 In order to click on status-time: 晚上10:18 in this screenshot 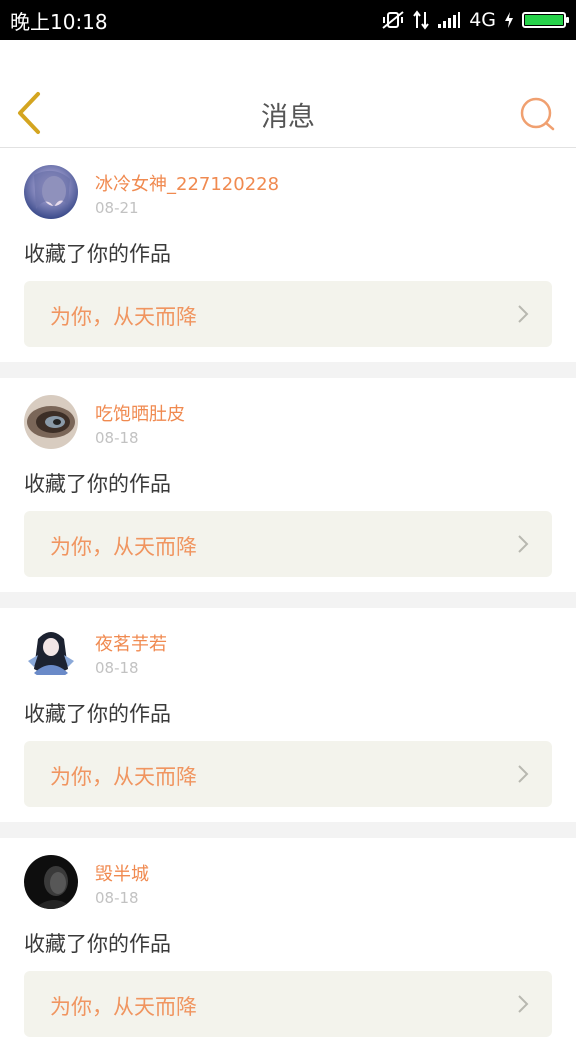, I will do `click(59, 21)`.